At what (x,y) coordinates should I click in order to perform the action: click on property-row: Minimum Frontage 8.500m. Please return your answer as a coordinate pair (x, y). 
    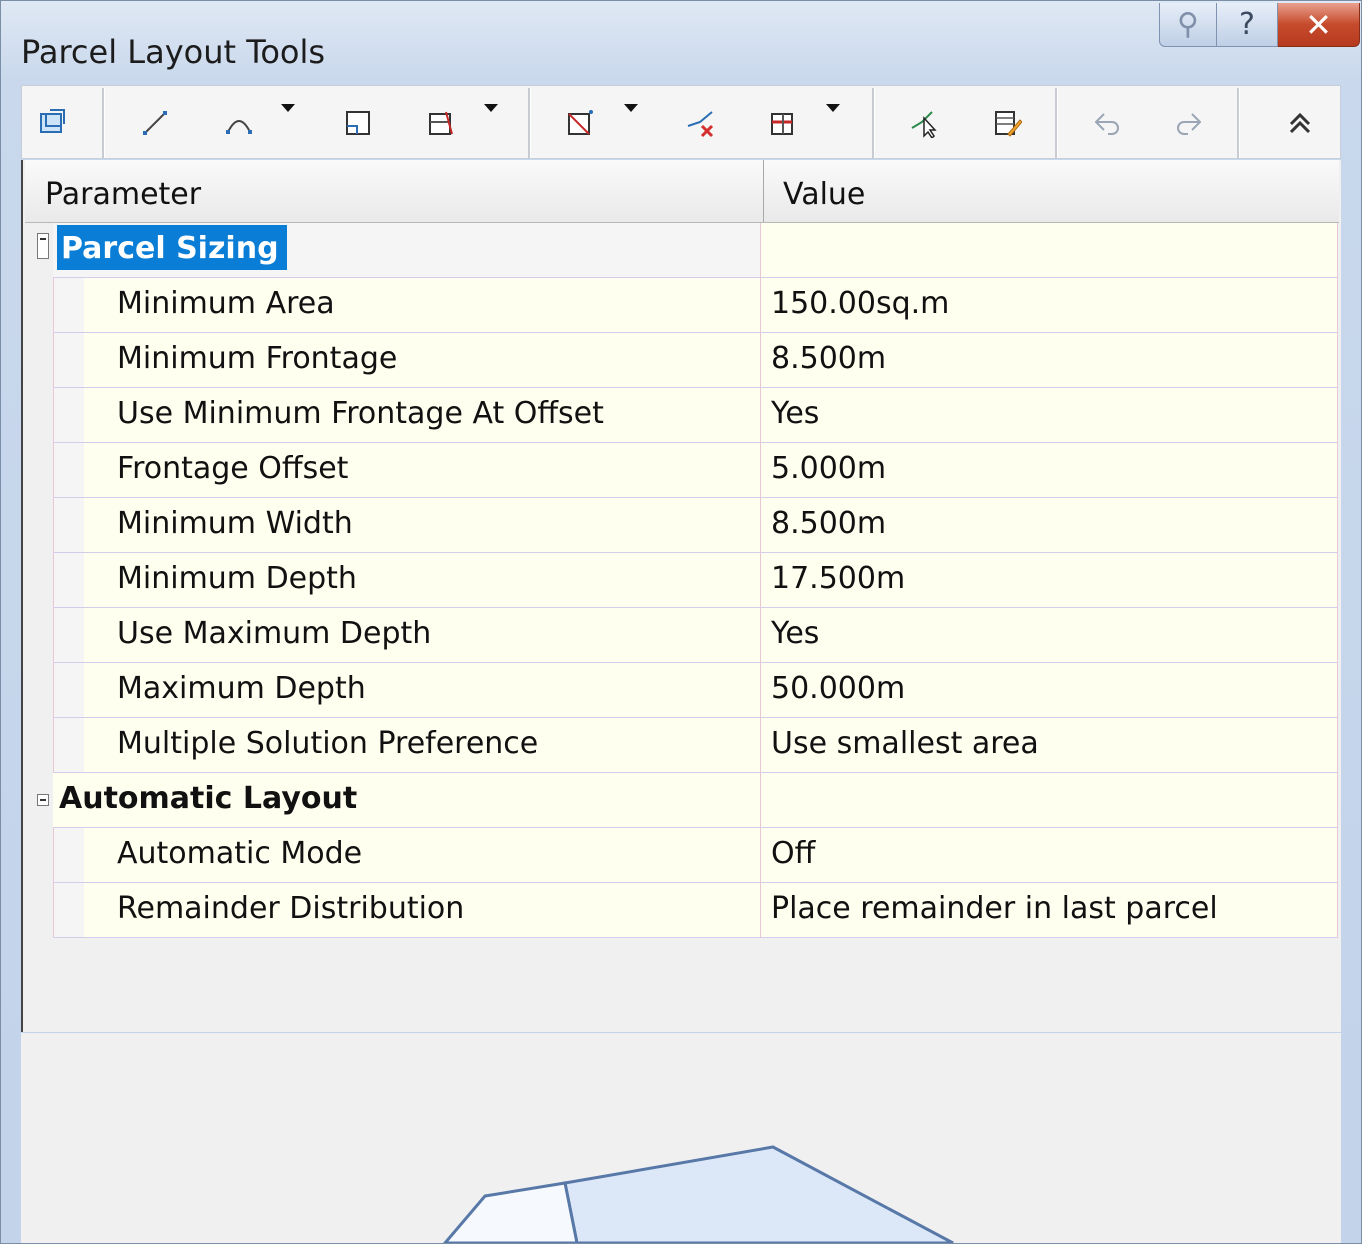
    Looking at the image, I should click on (681, 360).